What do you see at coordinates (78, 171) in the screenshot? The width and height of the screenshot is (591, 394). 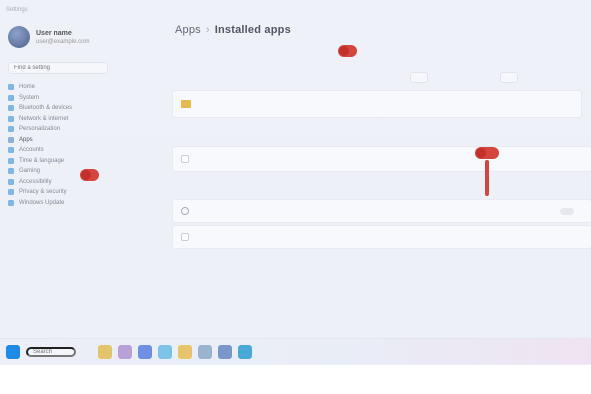 I see `sidebar-item-gaming: Gaming` at bounding box center [78, 171].